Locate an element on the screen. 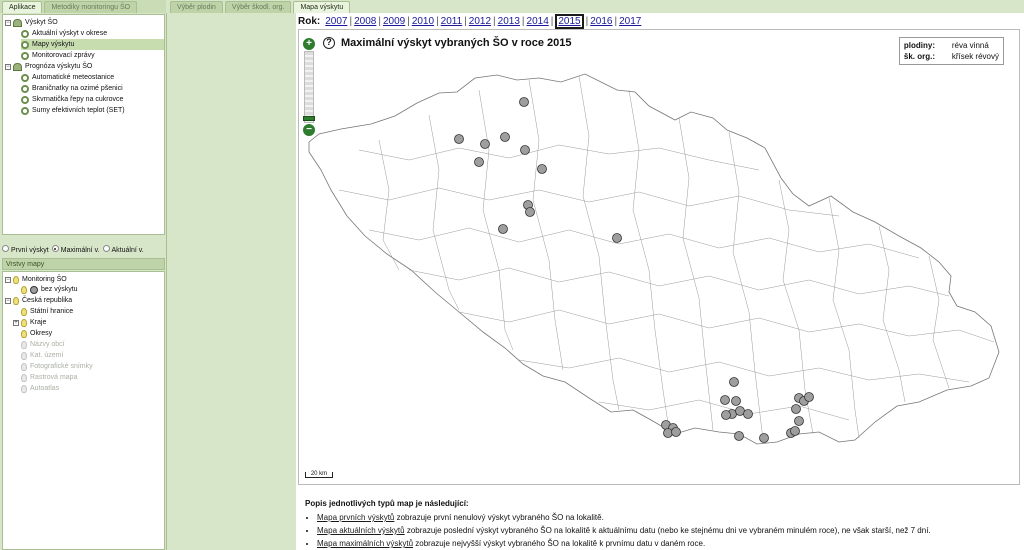  tab-vyber-plodin: Výběr plodin is located at coordinates (196, 7).